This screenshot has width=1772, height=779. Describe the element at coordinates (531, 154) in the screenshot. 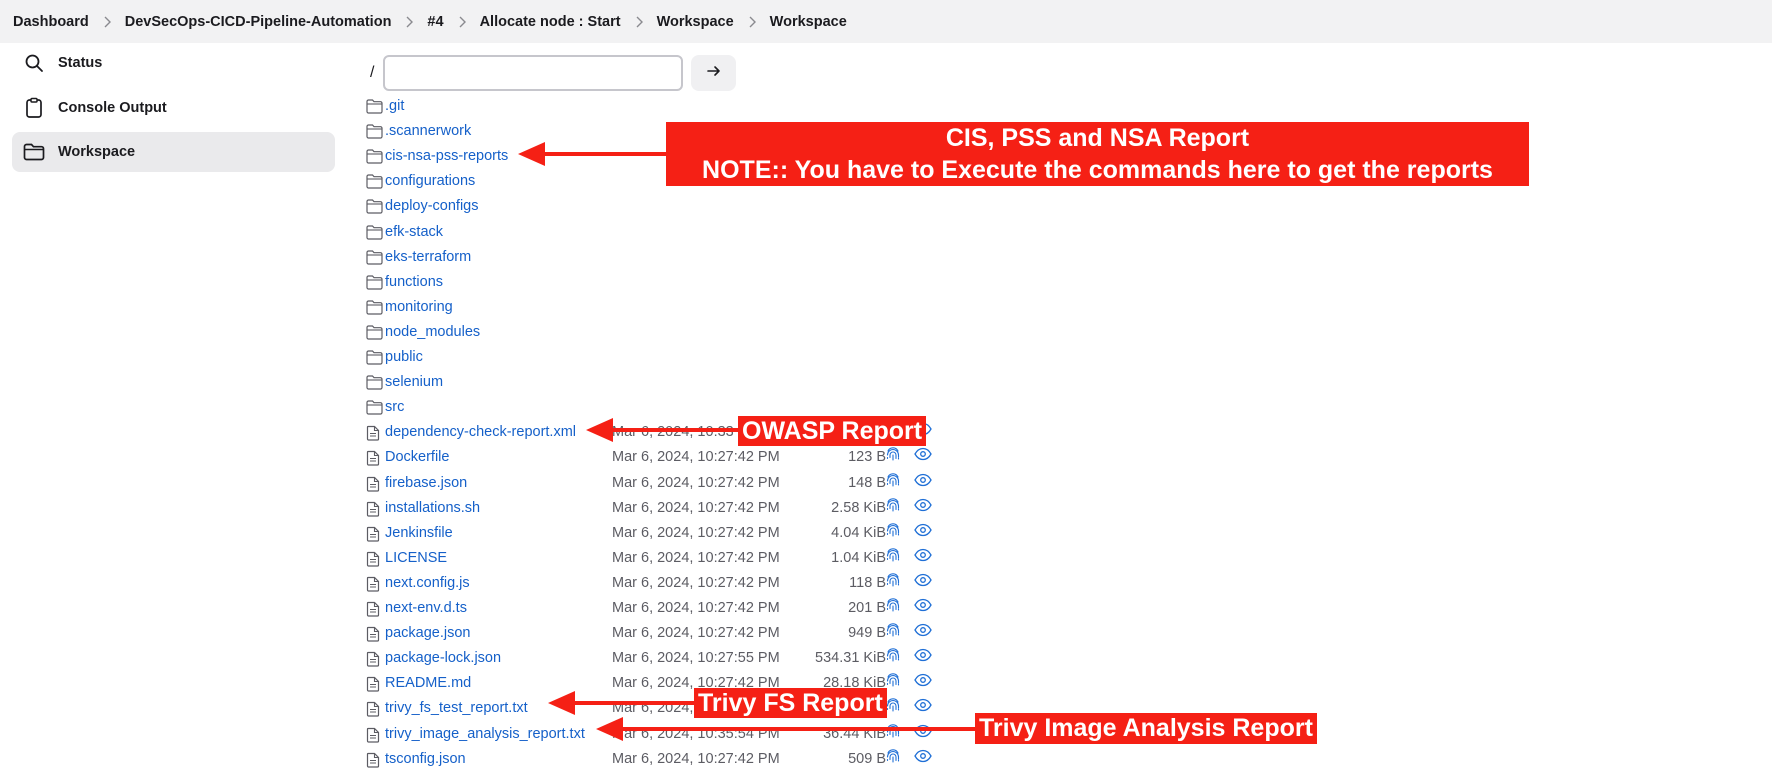

I see `arrow-cis-head` at that location.